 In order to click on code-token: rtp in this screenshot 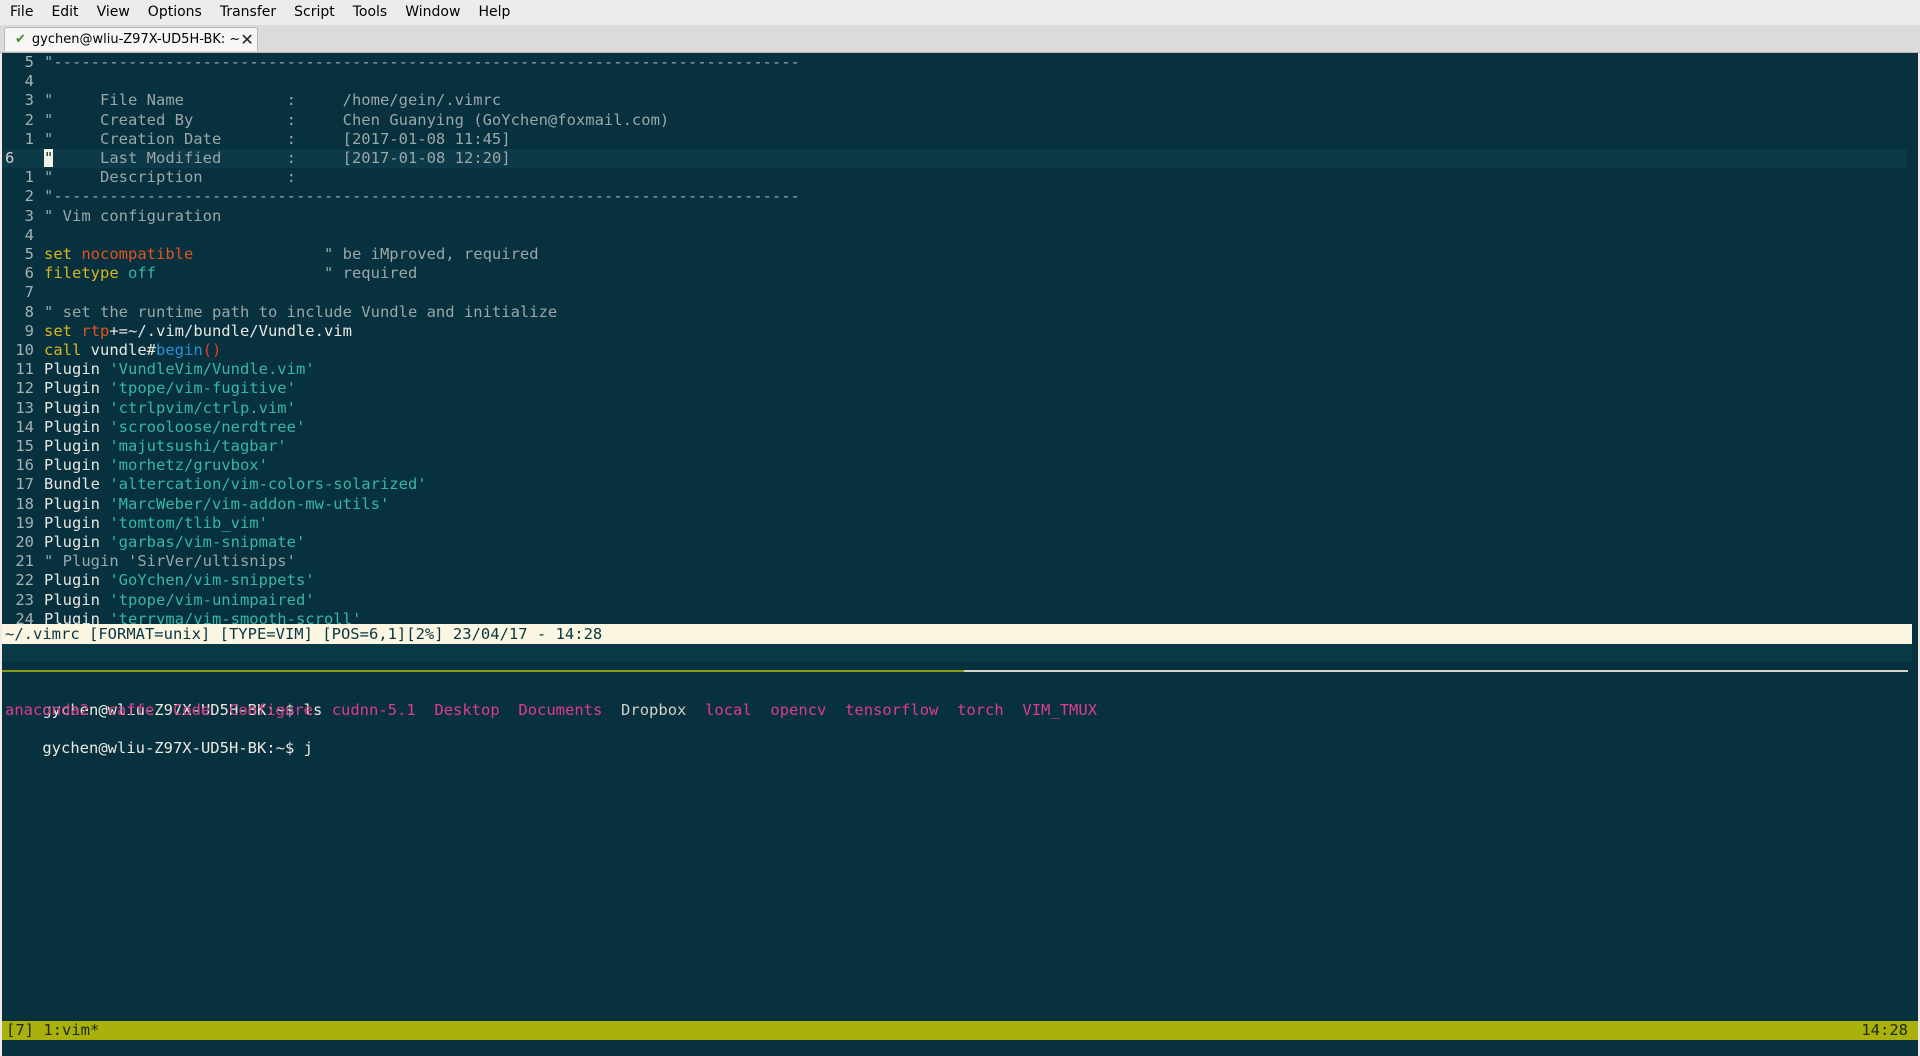, I will do `click(95, 330)`.